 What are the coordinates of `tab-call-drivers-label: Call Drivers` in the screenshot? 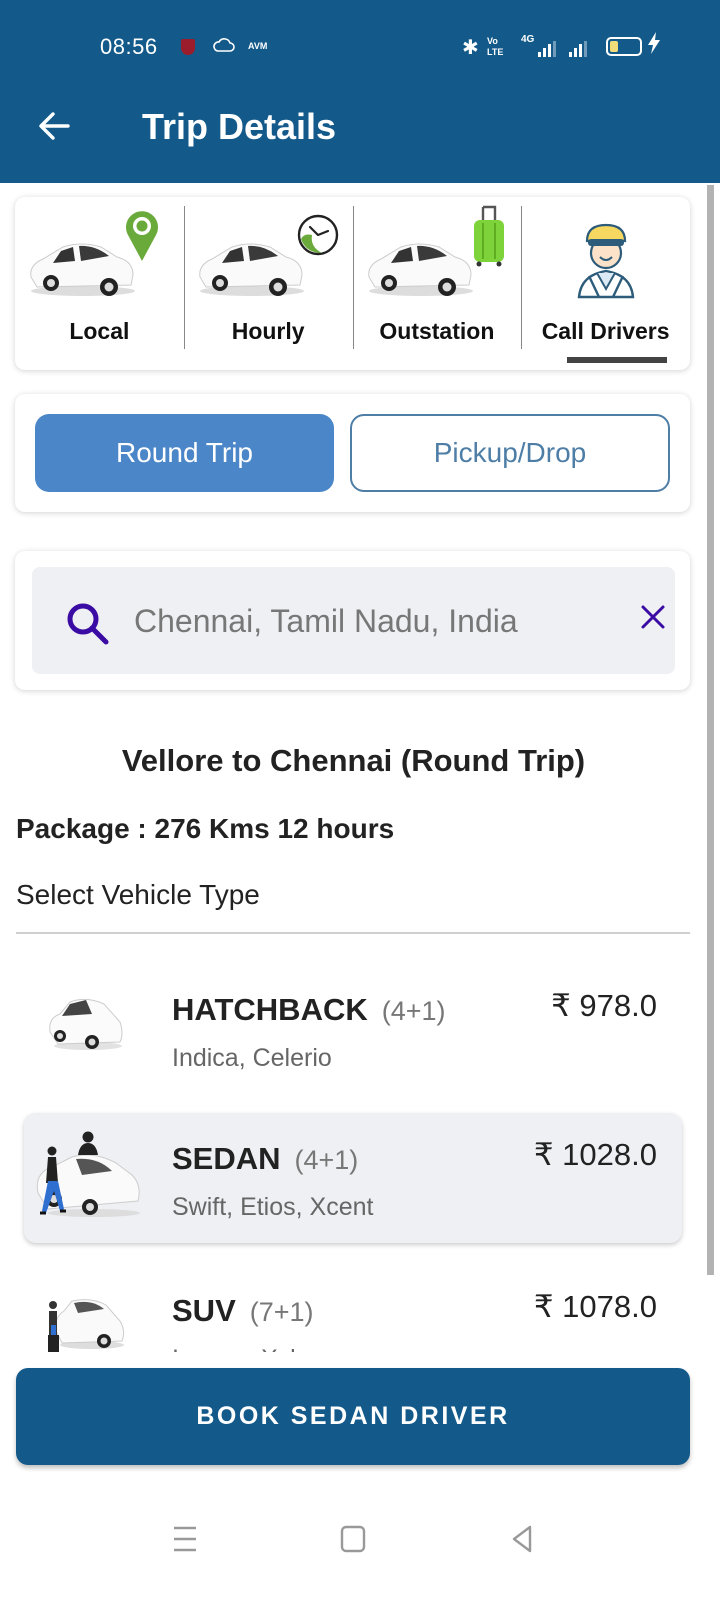 It's located at (605, 331).